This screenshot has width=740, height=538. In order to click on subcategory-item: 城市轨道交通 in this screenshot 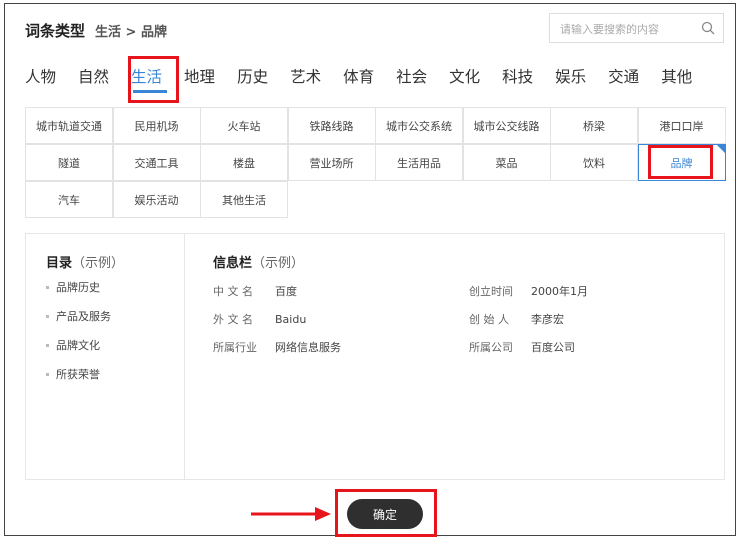, I will do `click(69, 125)`.